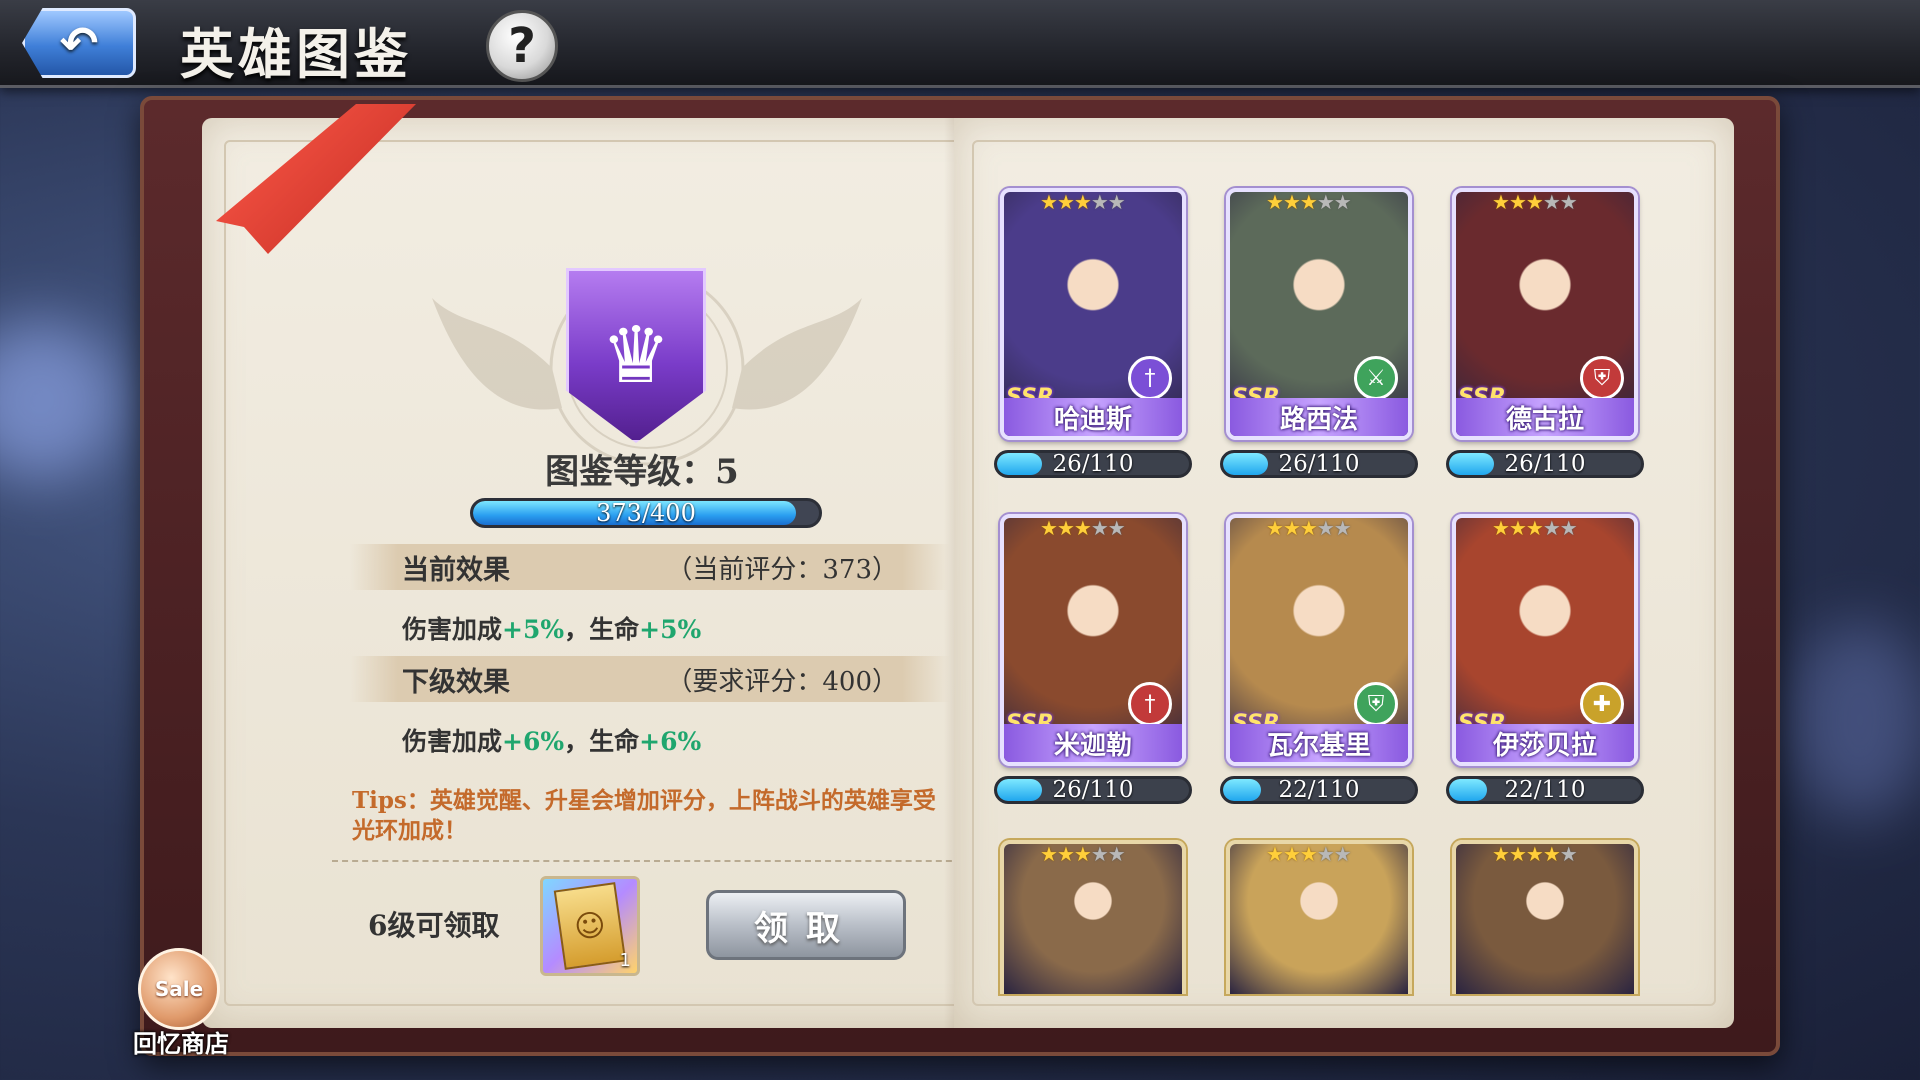  What do you see at coordinates (636, 355) in the screenshot?
I see `crown-wings-icon: ♛` at bounding box center [636, 355].